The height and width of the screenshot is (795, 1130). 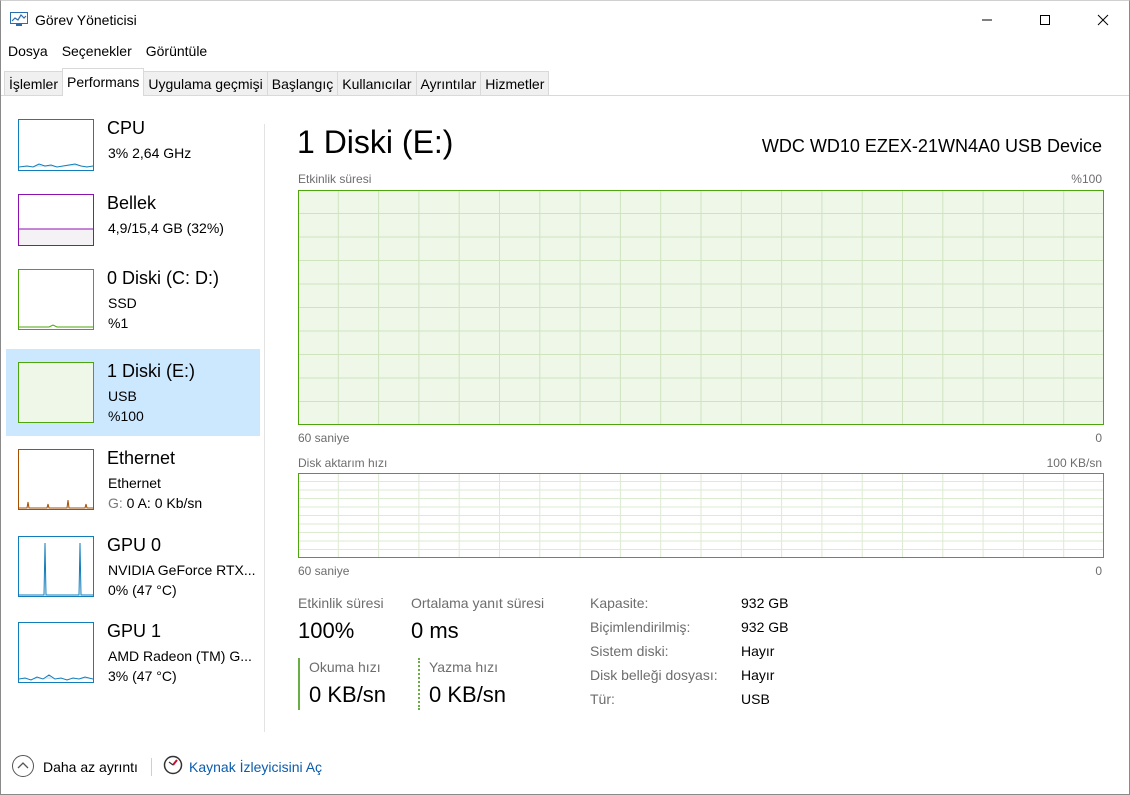 What do you see at coordinates (118, 323) in the screenshot?
I see `sidebar-item-detail-2: %1` at bounding box center [118, 323].